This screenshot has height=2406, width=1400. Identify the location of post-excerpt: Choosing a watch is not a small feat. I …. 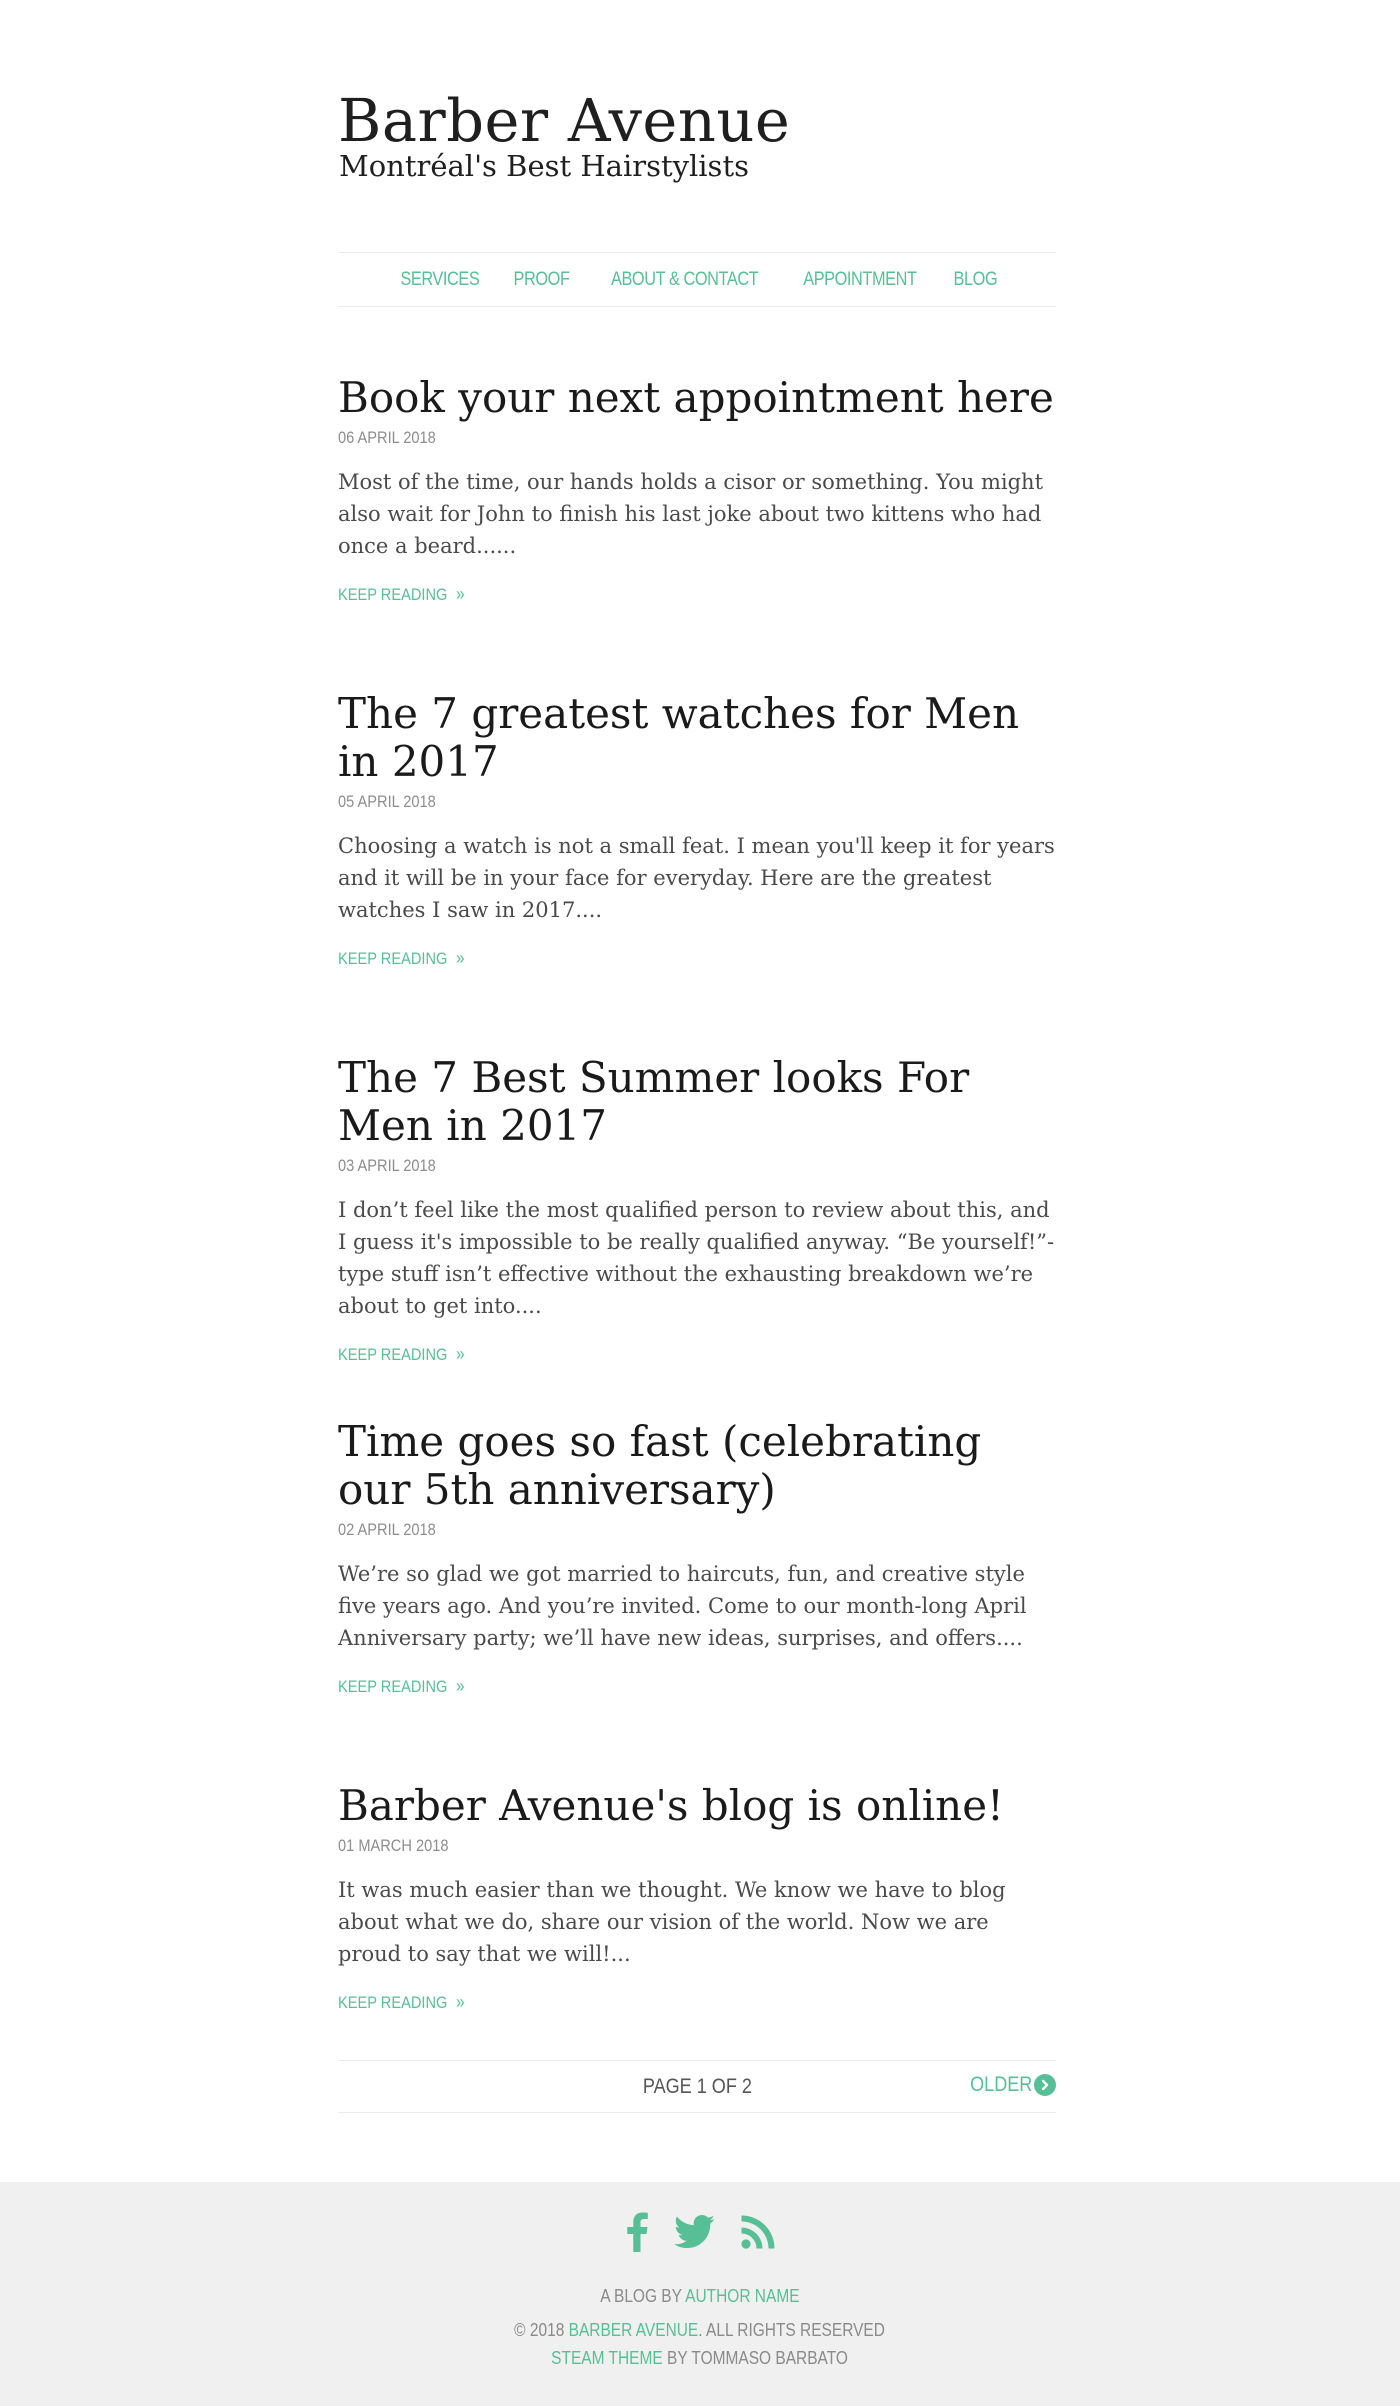
(696, 878).